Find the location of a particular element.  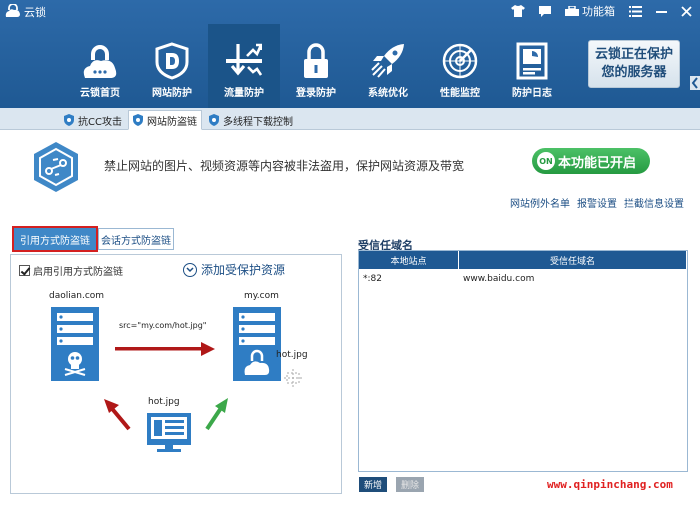

delete-domain-button: 删除 is located at coordinates (410, 484).